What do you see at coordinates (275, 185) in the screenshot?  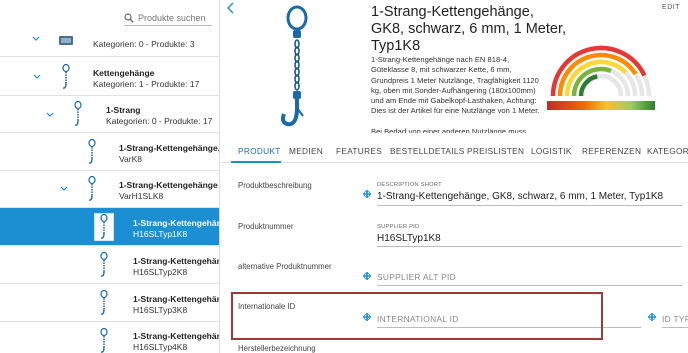 I see `field-label-produktbeschreibung: Produktbeschreibung` at bounding box center [275, 185].